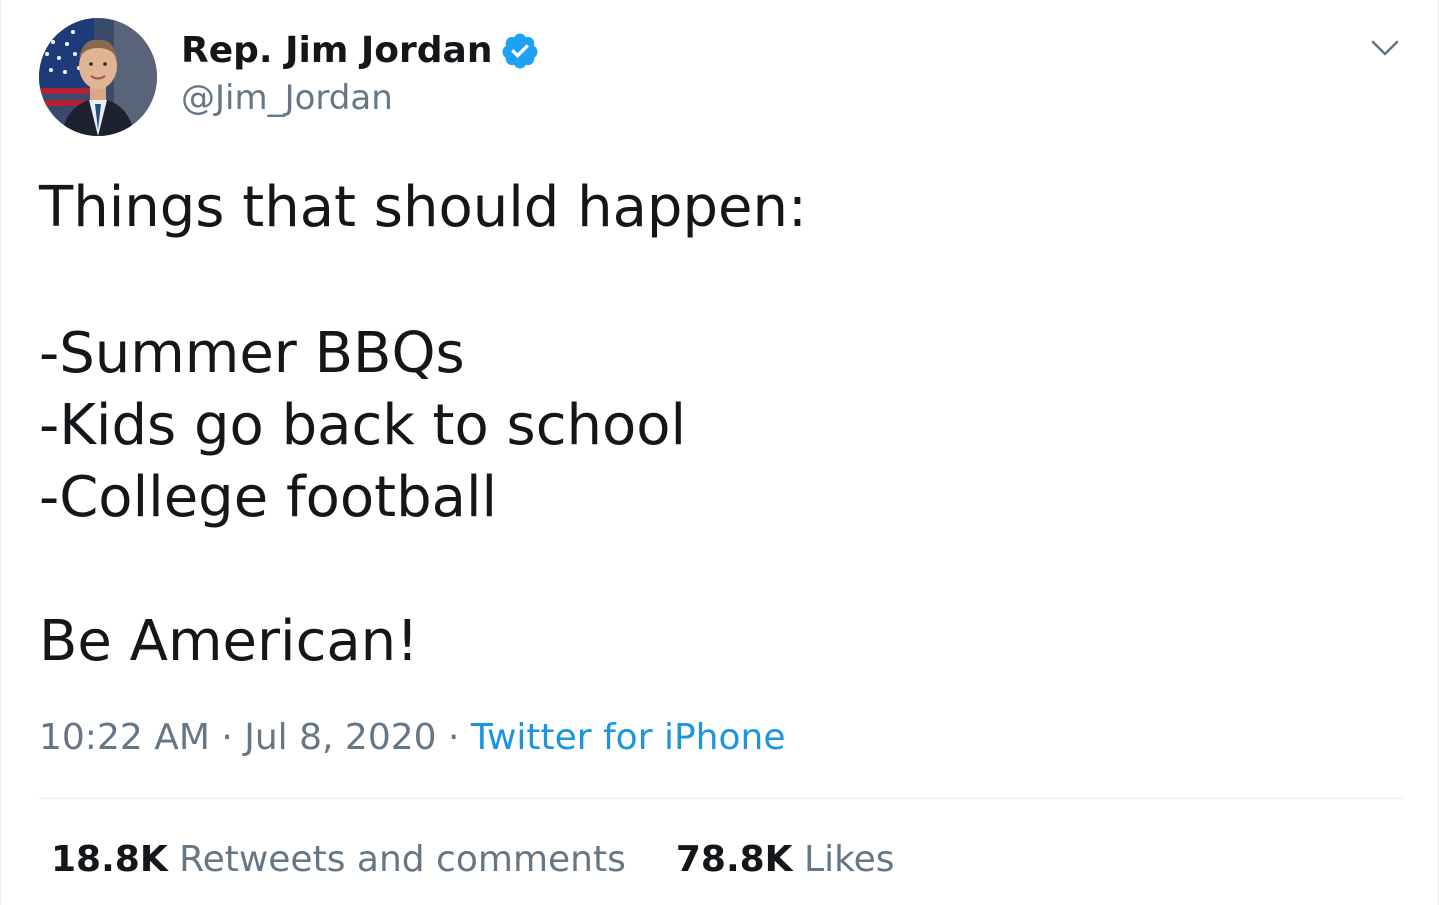 This screenshot has height=905, width=1439. I want to click on chevron-down-icon, so click(1385, 48).